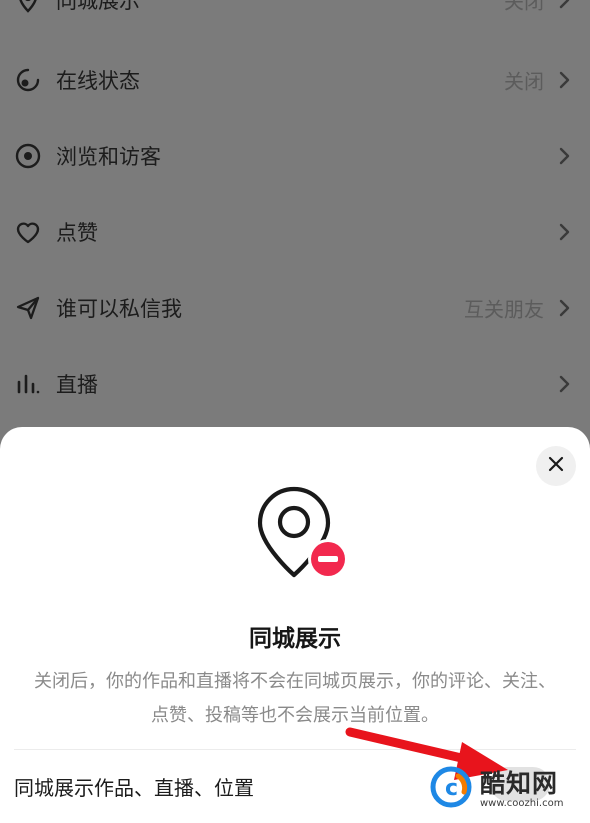 This screenshot has height=823, width=590. What do you see at coordinates (134, 788) in the screenshot?
I see `local-display-option-label: 同城展示作品、直播、位置` at bounding box center [134, 788].